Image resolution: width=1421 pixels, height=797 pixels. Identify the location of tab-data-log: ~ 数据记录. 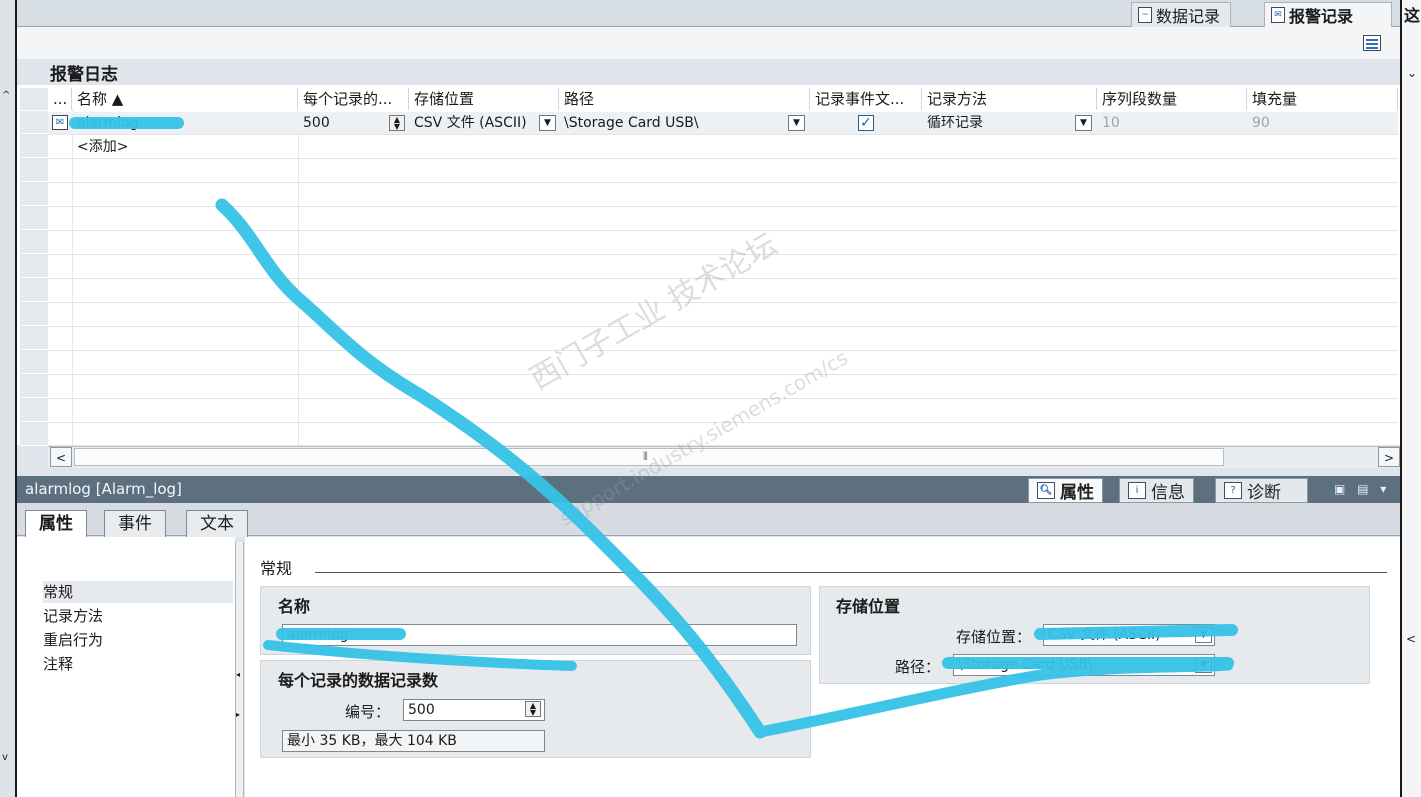
(1181, 14).